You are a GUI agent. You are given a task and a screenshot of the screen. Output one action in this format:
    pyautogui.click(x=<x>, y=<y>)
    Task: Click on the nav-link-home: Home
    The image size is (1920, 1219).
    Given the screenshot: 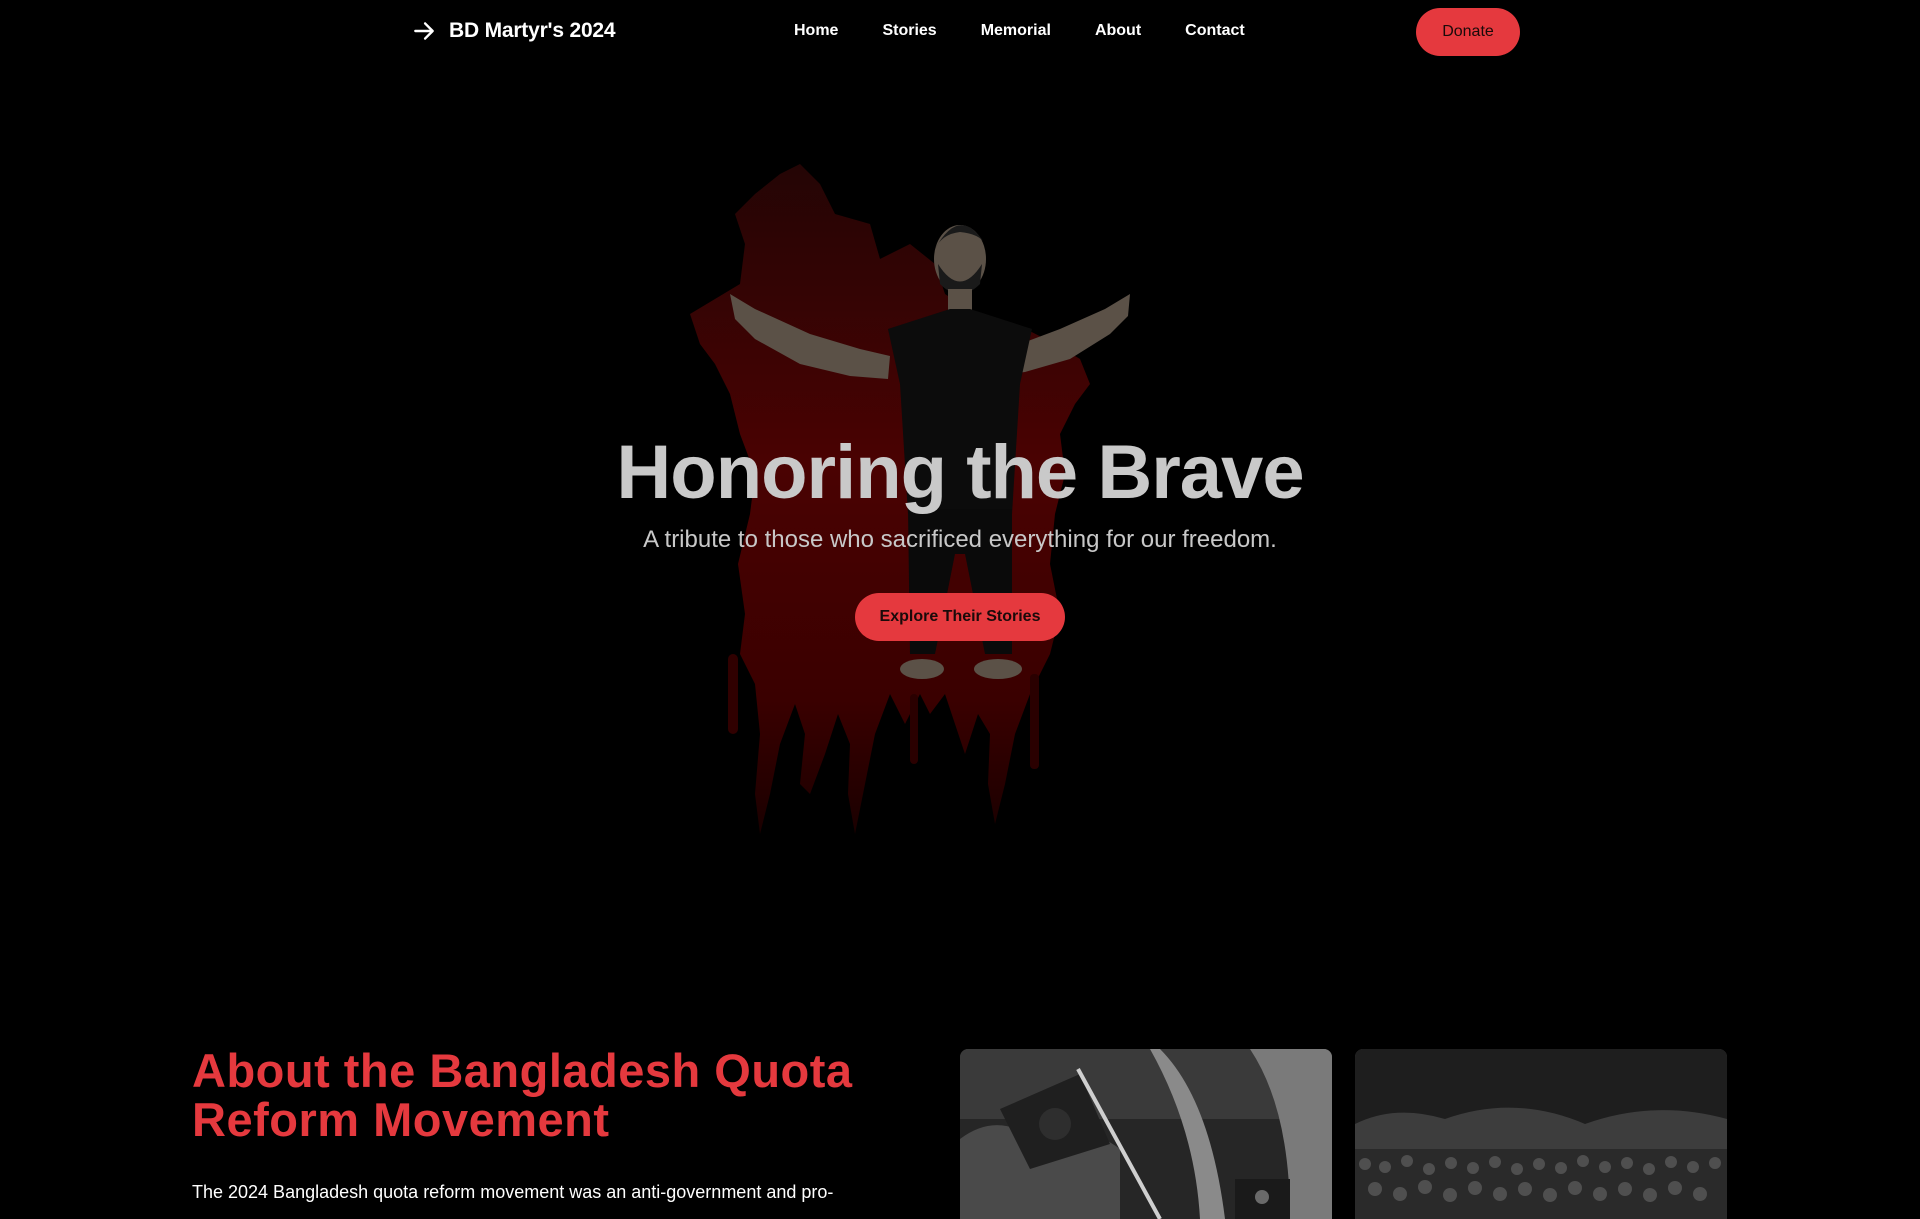 What is the action you would take?
    pyautogui.click(x=816, y=31)
    